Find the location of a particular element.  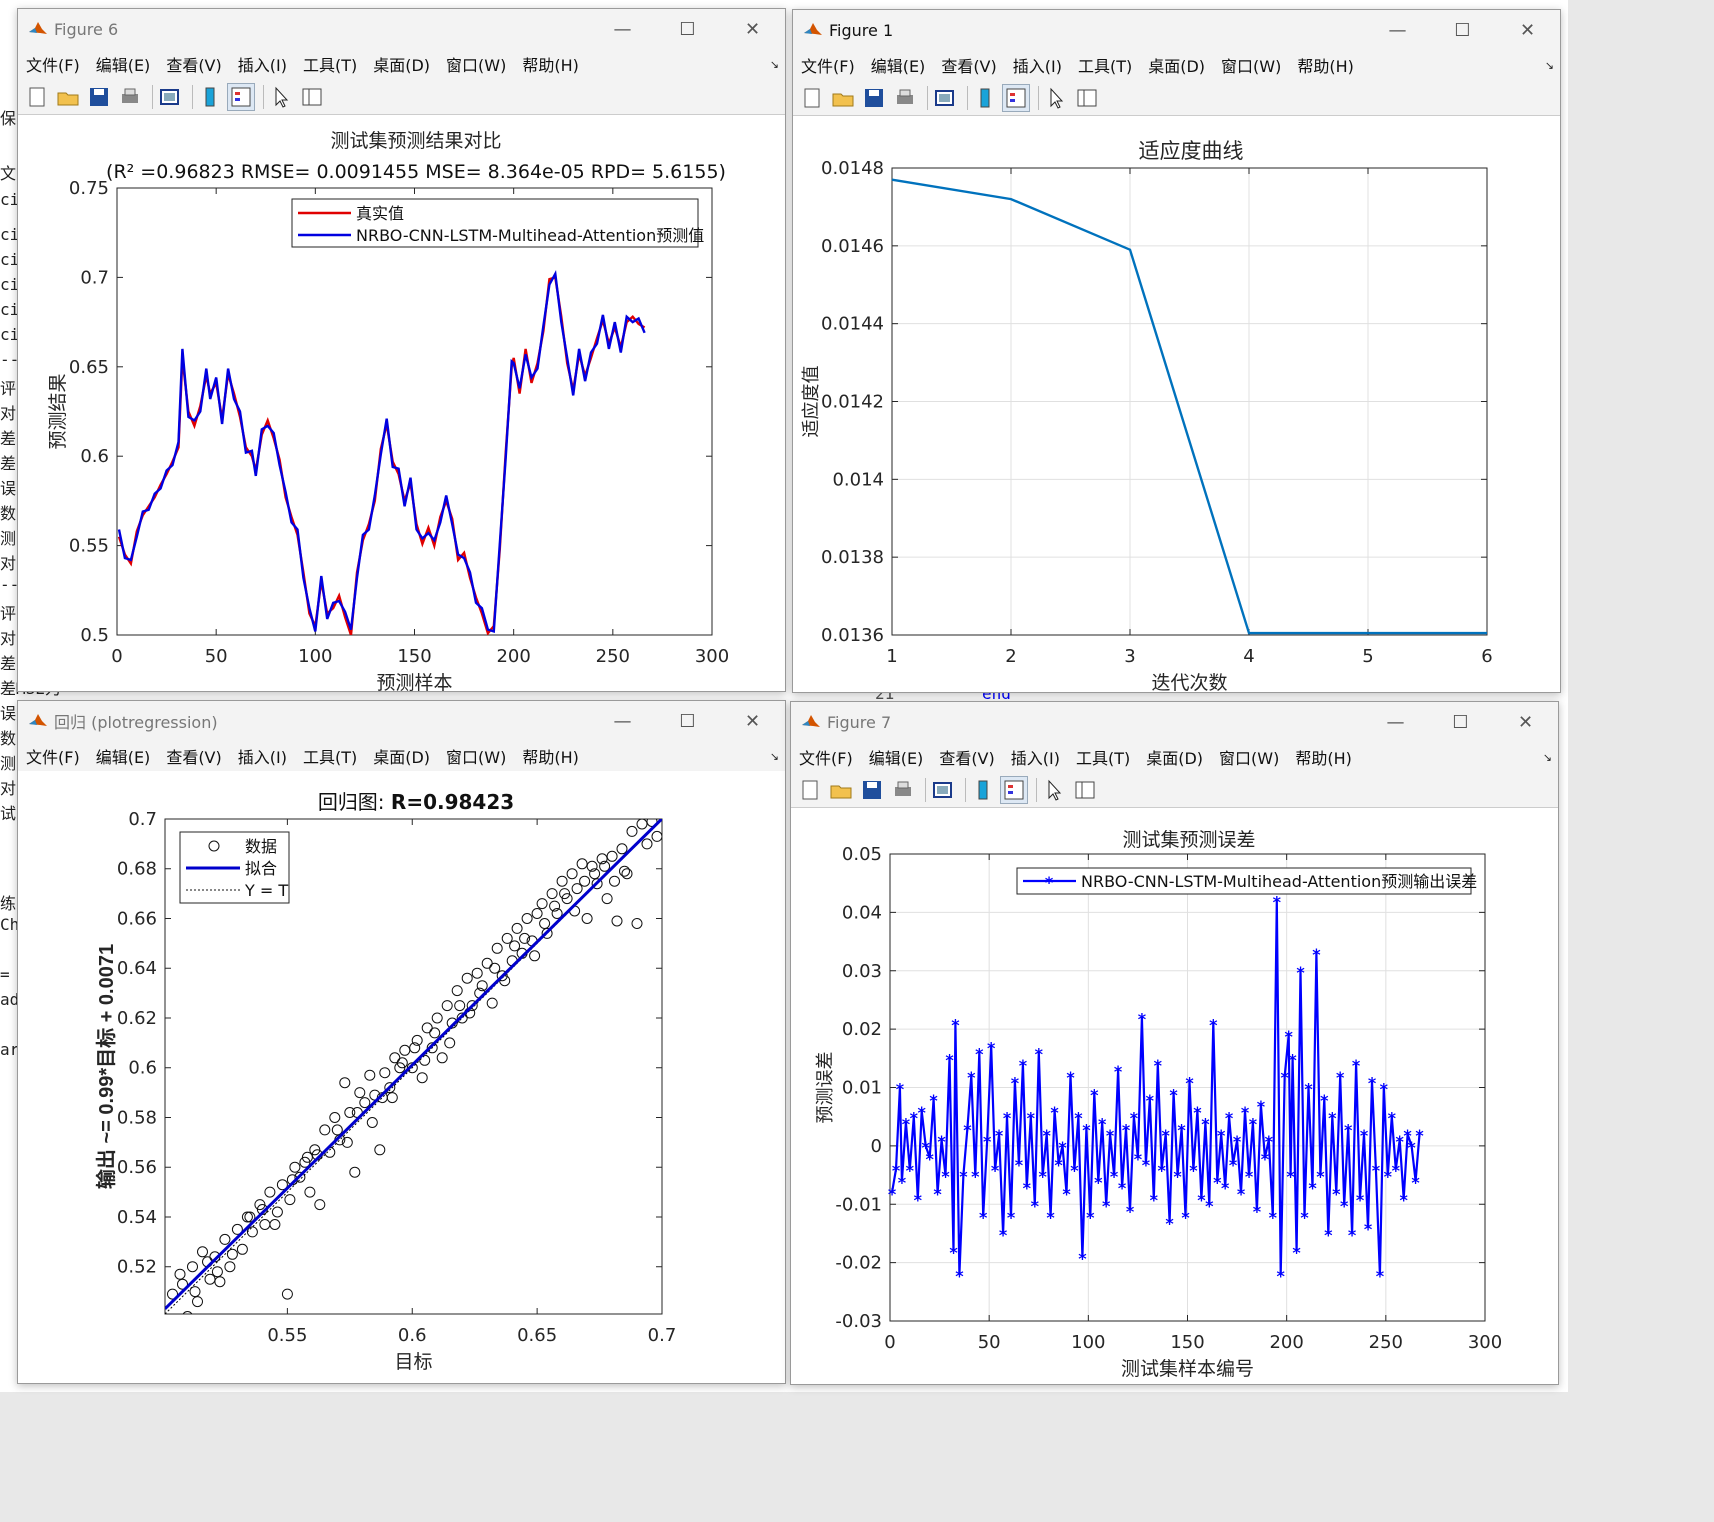

y-tick-label: 0.02 is located at coordinates (862, 1029).